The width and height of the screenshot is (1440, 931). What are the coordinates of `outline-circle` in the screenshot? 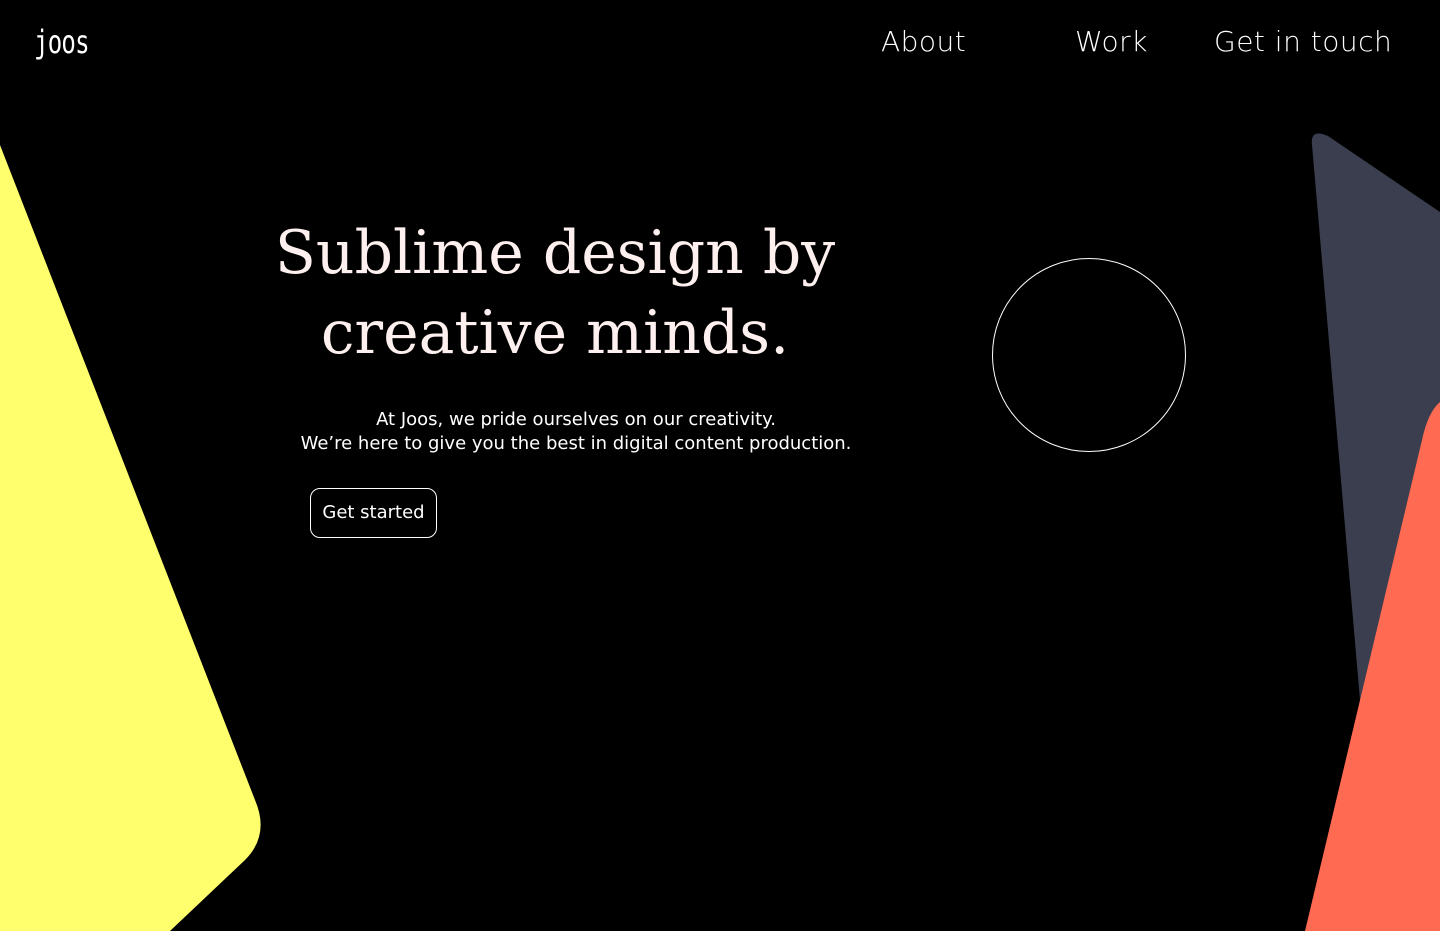 It's located at (1089, 355).